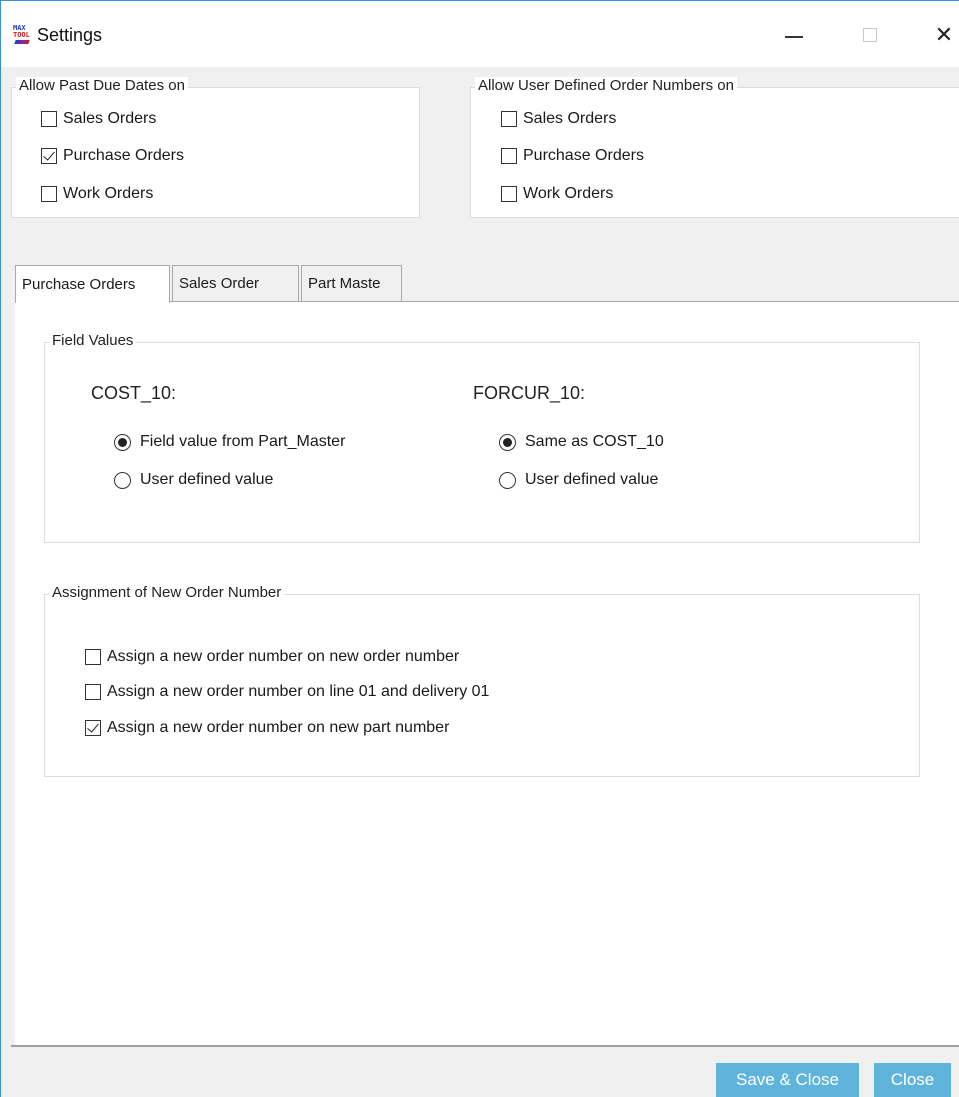 This screenshot has height=1097, width=959. I want to click on minimize-button, so click(794, 35).